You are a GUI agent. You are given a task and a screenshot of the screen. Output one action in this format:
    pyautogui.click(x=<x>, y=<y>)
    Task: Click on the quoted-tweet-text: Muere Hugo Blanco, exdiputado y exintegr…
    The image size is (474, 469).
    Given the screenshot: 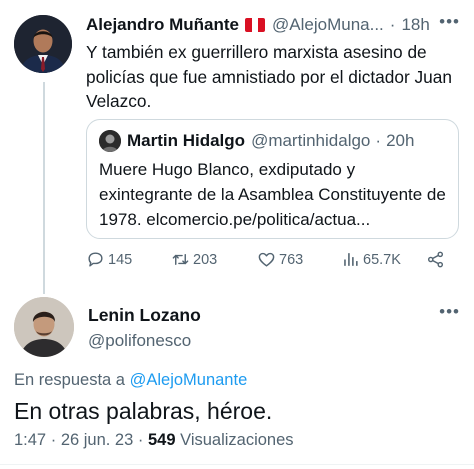 What is the action you would take?
    pyautogui.click(x=272, y=194)
    